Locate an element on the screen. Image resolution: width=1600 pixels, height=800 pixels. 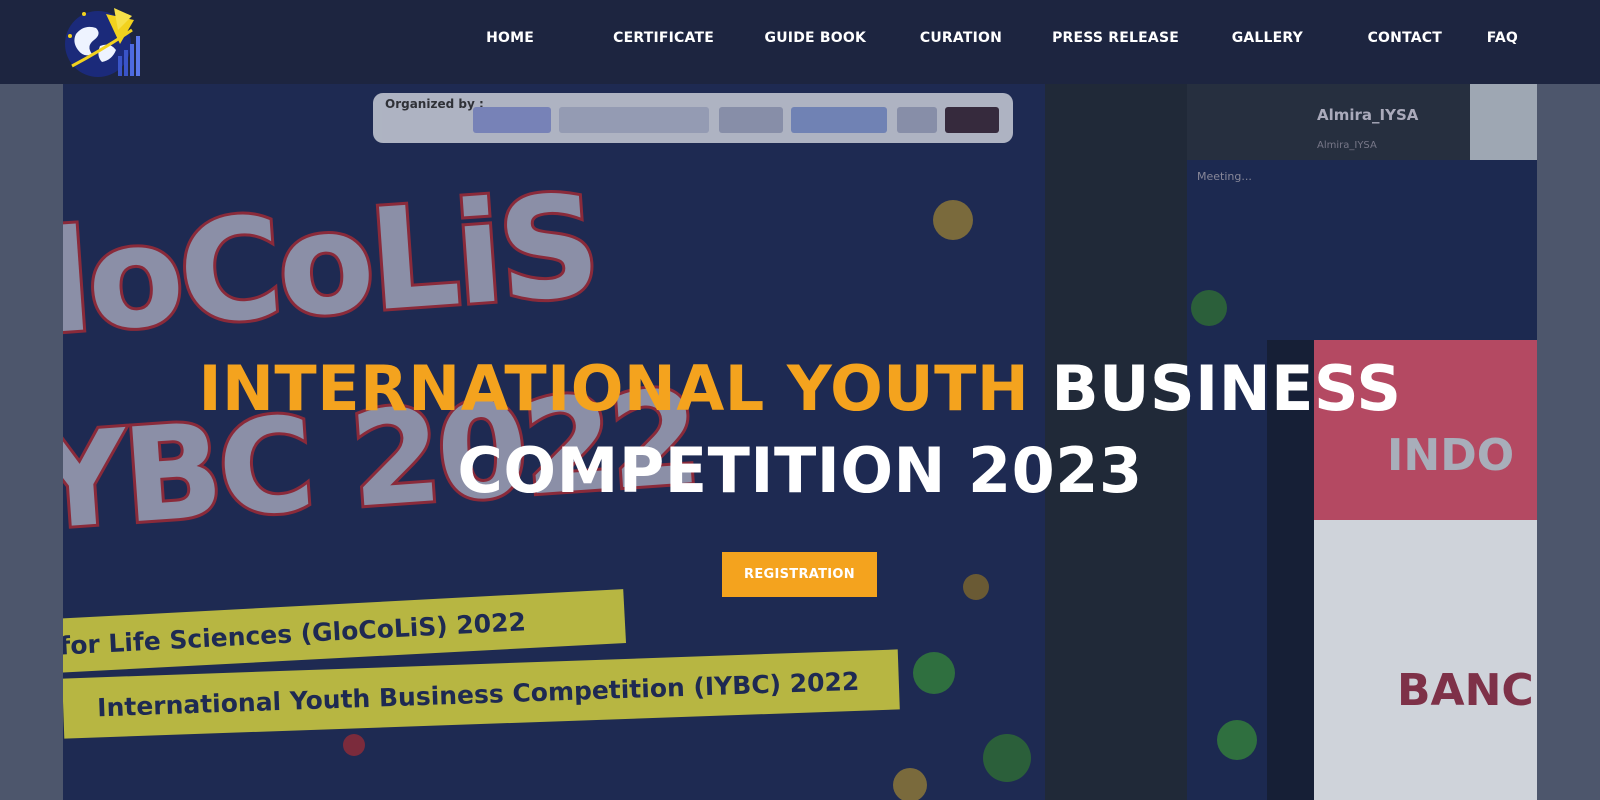
organizer-logo-business is located at coordinates (839, 120).